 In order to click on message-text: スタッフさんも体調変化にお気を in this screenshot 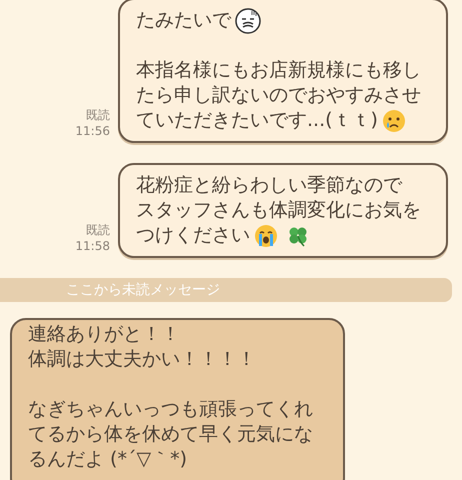, I will do `click(278, 211)`.